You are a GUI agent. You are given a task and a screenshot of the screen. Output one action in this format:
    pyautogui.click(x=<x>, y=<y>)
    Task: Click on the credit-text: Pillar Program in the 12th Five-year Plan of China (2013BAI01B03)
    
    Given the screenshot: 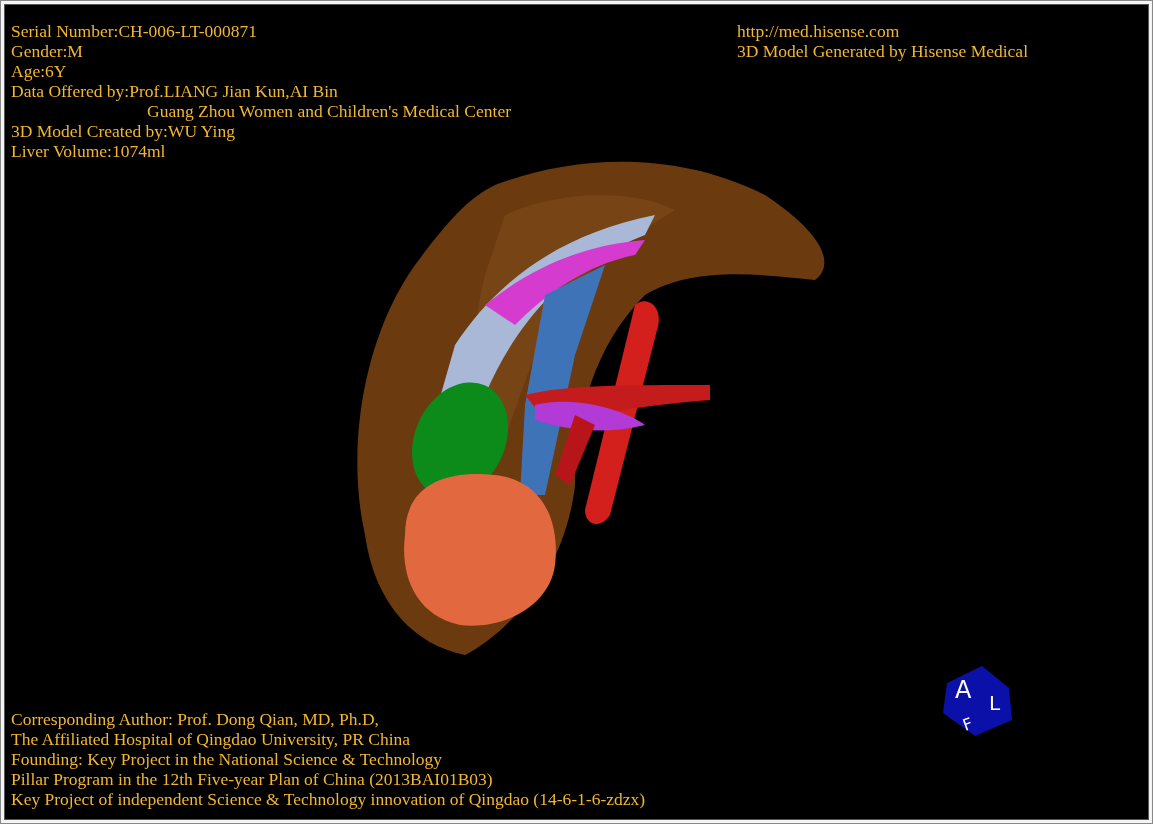 What is the action you would take?
    pyautogui.click(x=252, y=779)
    